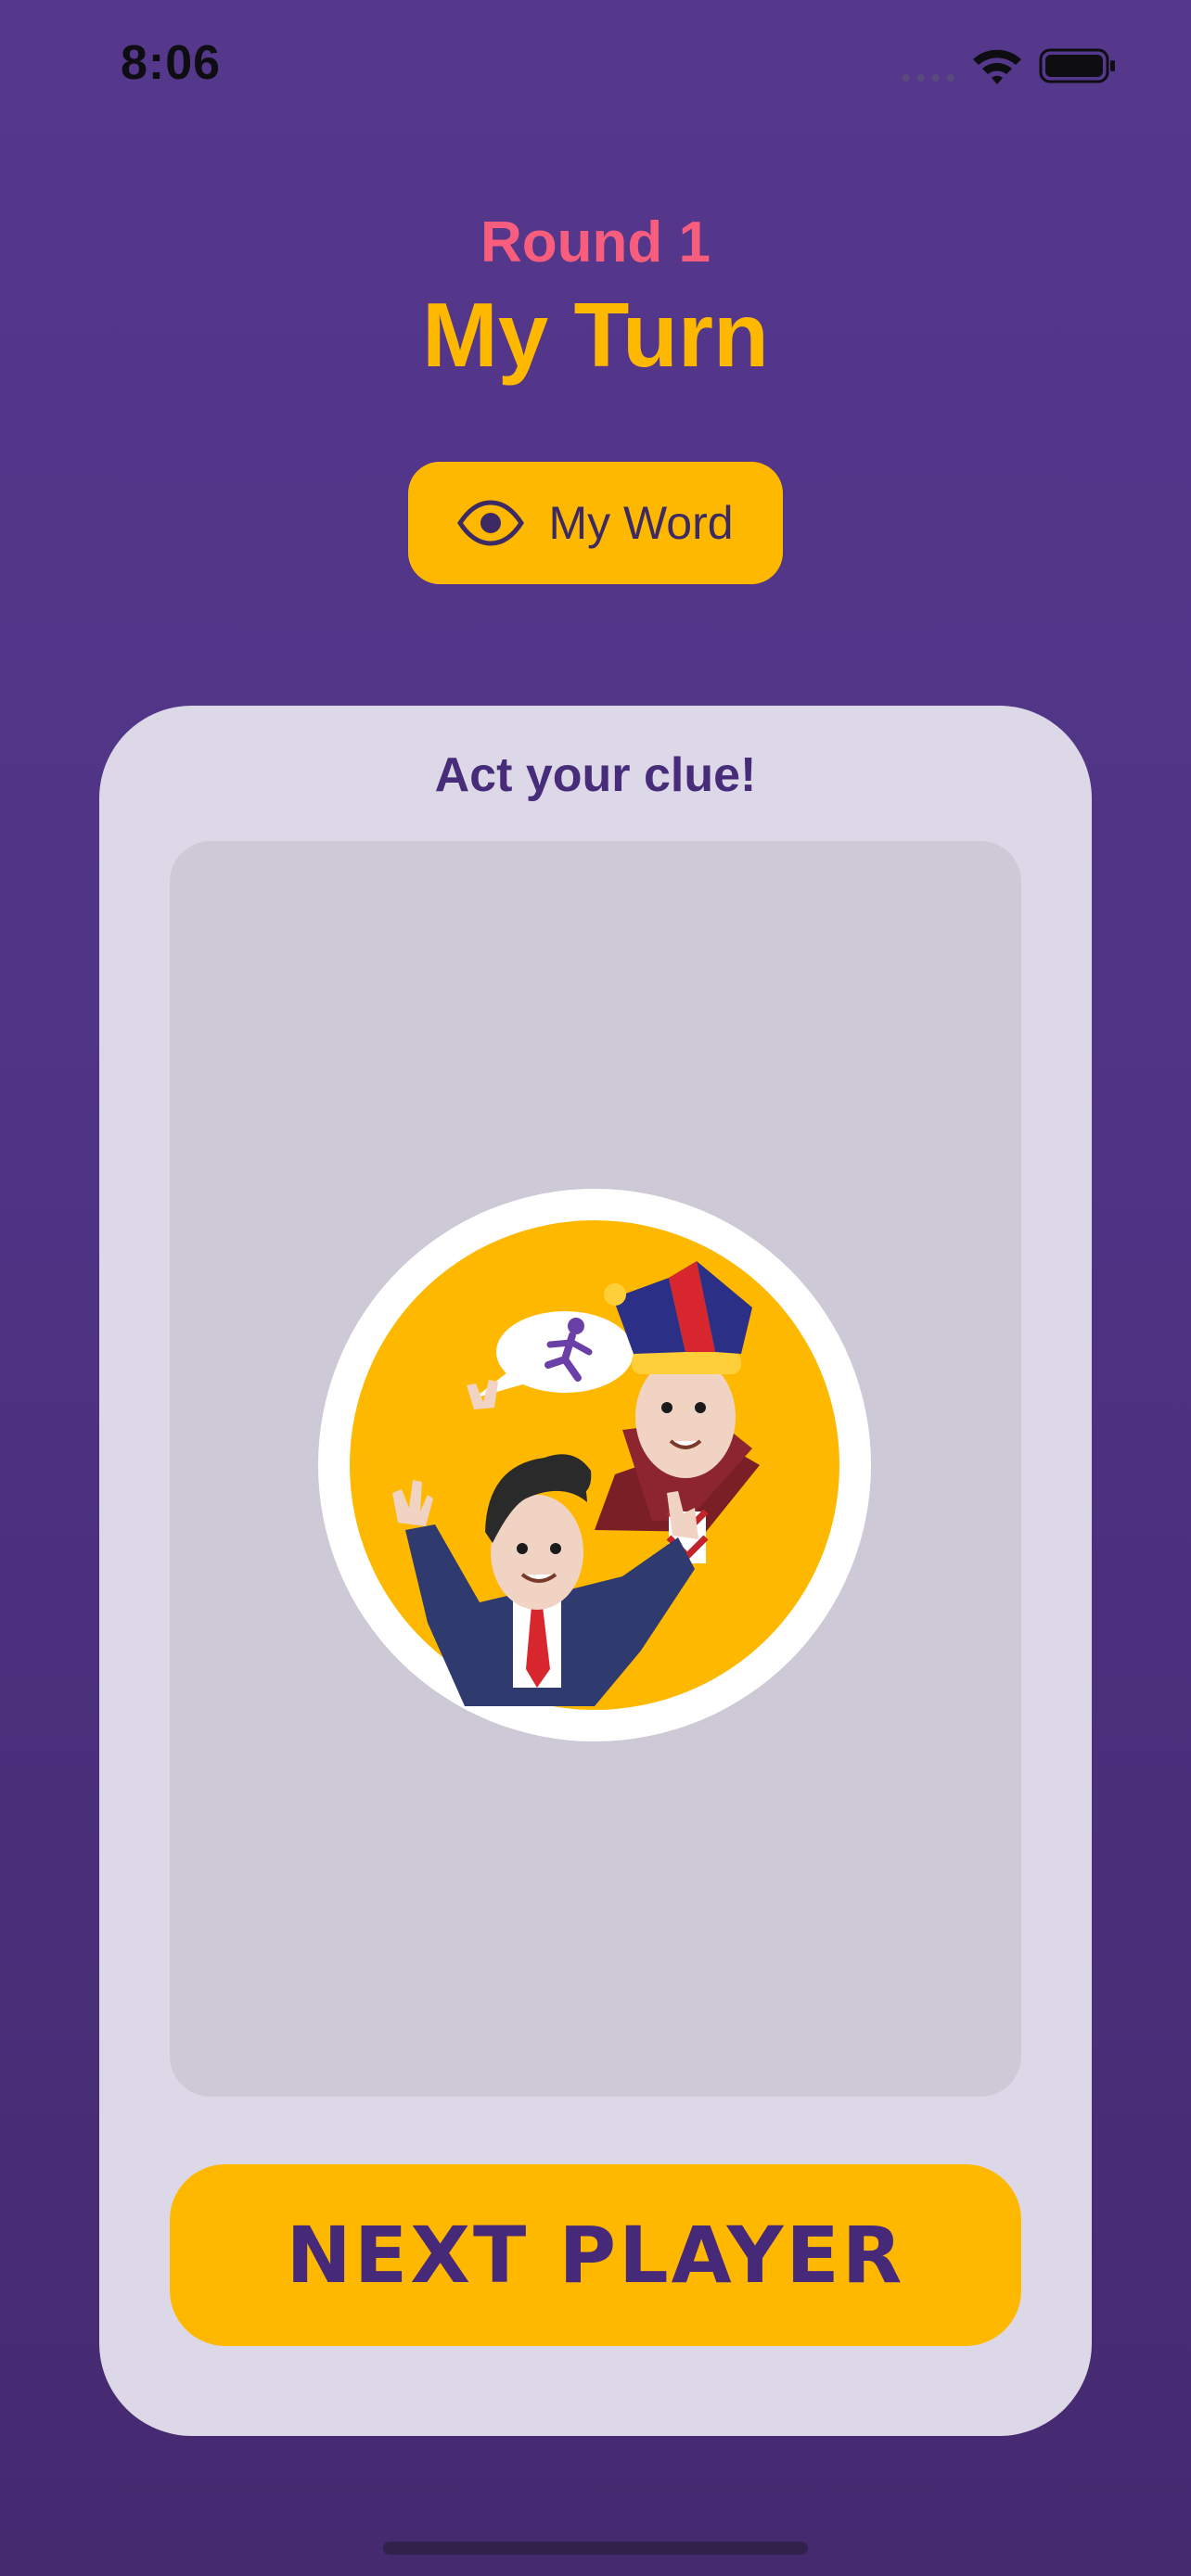 This screenshot has width=1191, height=2576. I want to click on my-word-button: My Word, so click(595, 523).